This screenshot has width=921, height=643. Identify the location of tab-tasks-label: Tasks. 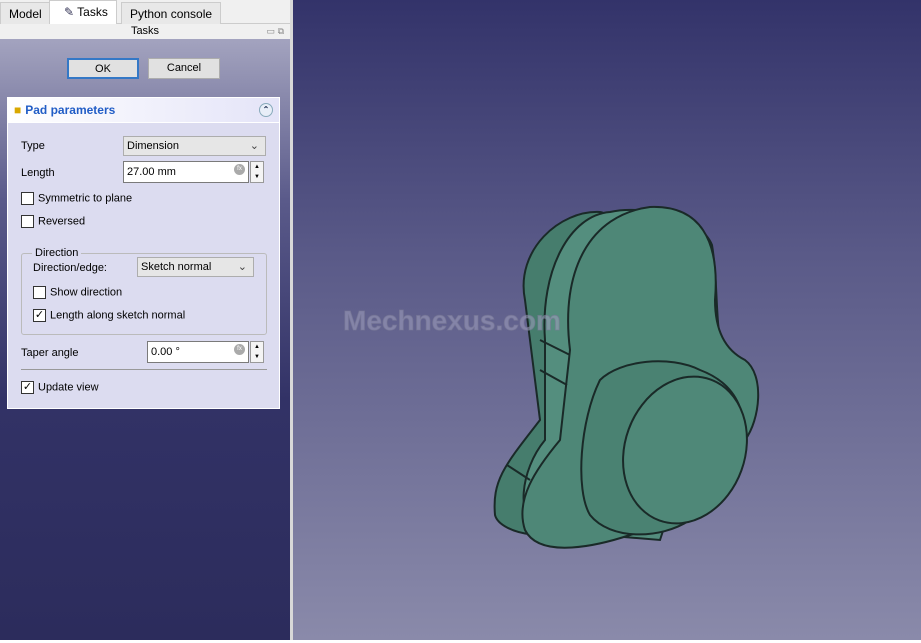
(92, 12).